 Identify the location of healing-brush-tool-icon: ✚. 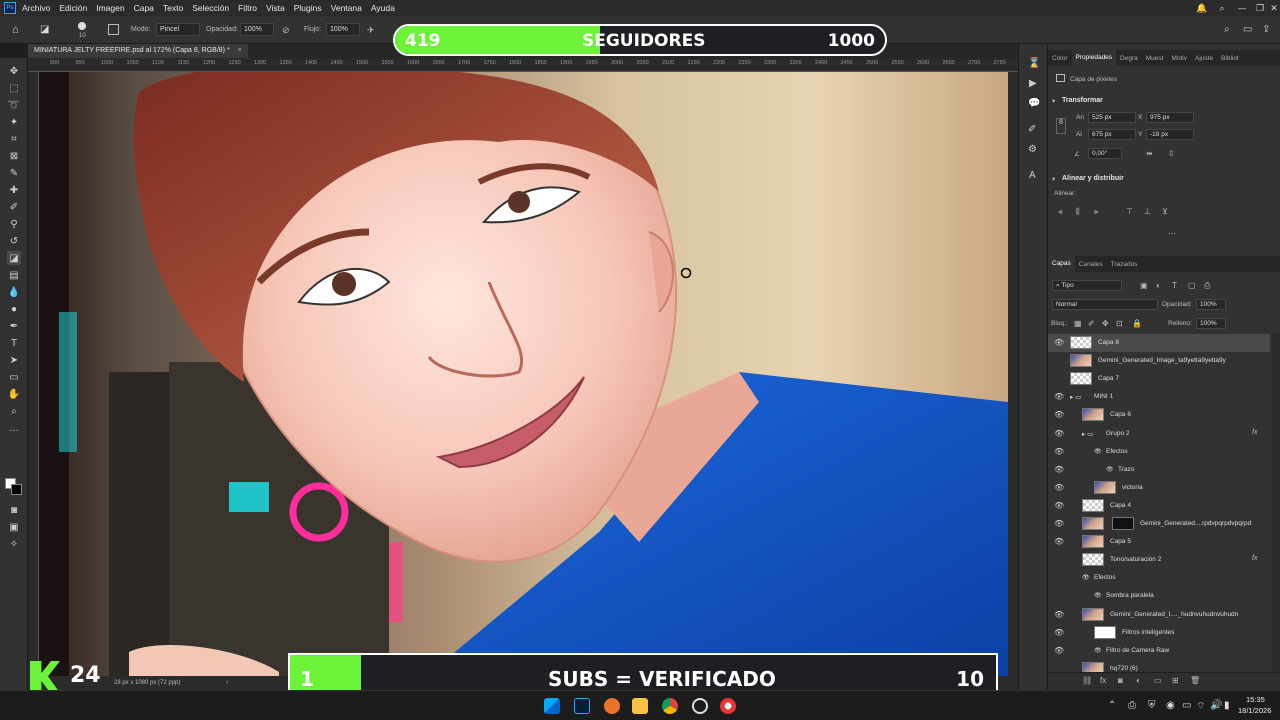
(14, 190).